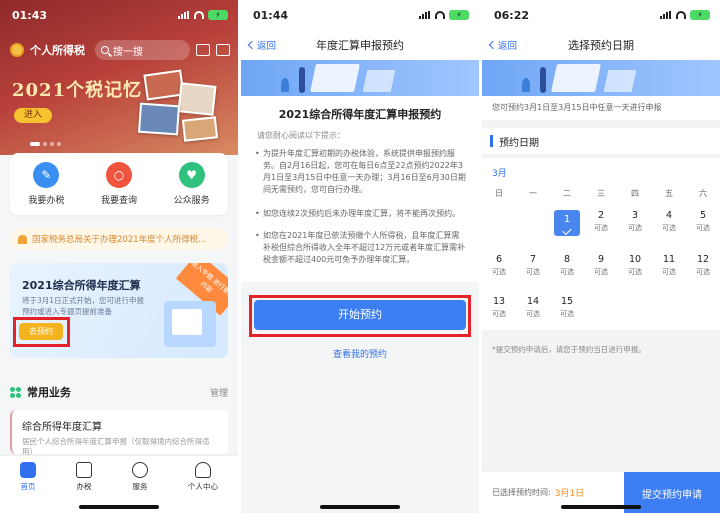  What do you see at coordinates (140, 470) in the screenshot?
I see `heart-icon` at bounding box center [140, 470].